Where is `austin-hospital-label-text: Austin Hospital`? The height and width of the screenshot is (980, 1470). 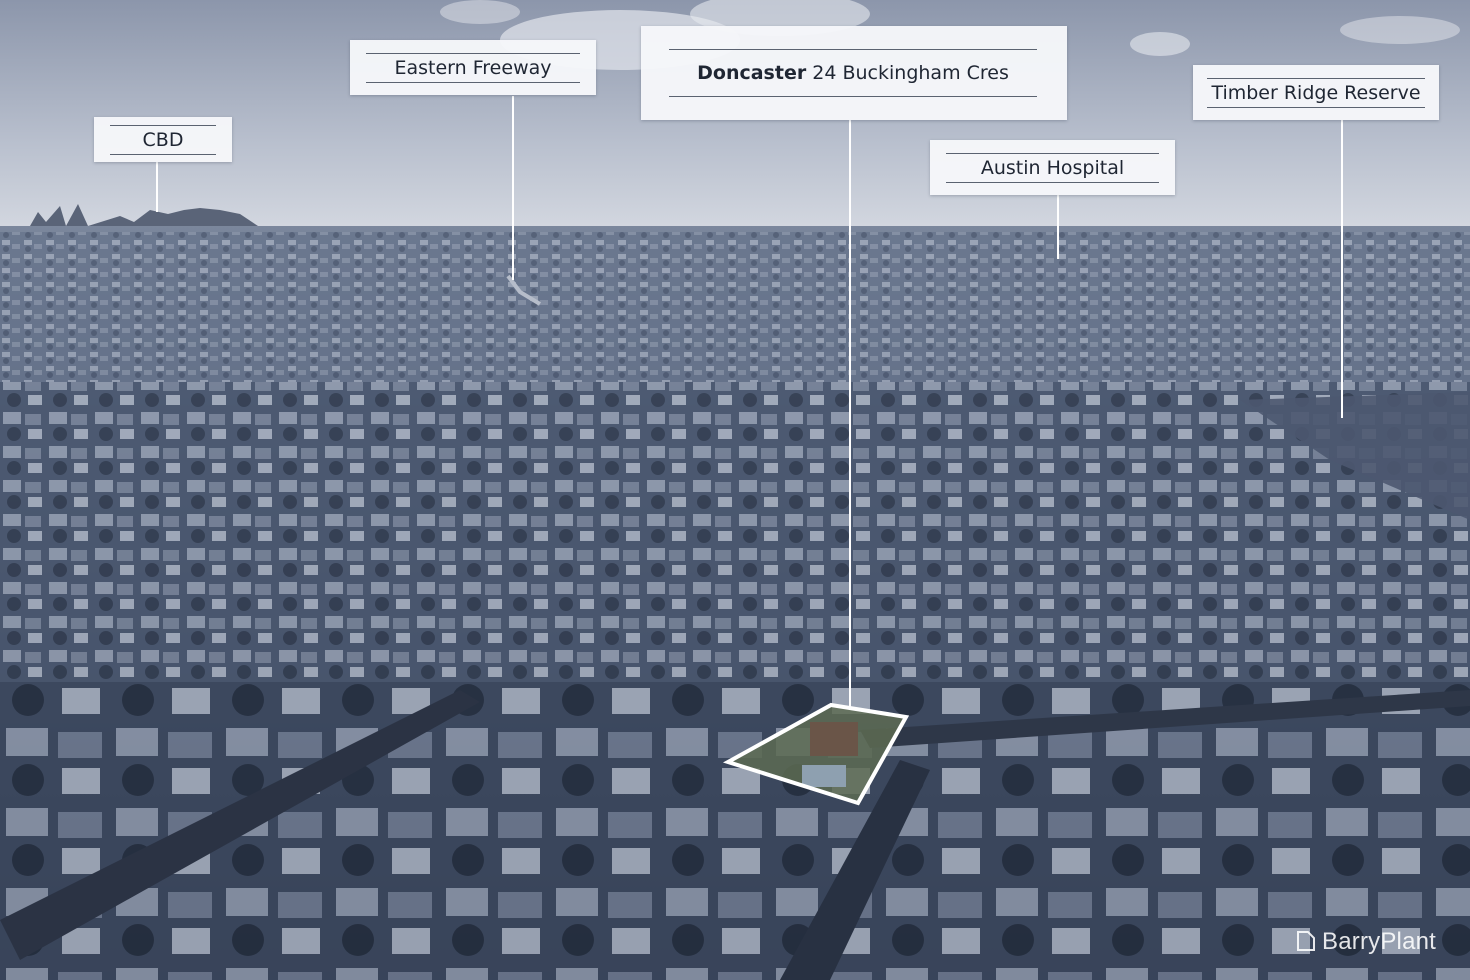 austin-hospital-label-text: Austin Hospital is located at coordinates (1052, 167).